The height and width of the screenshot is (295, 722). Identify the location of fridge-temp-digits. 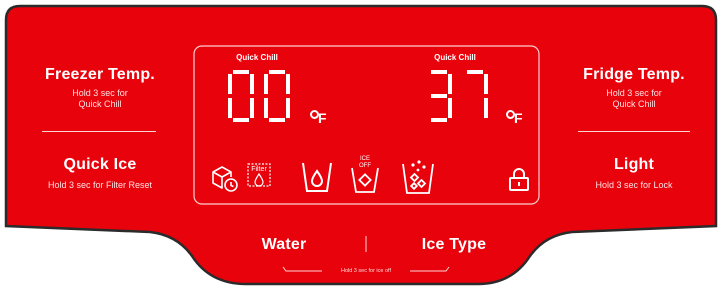
(459, 96).